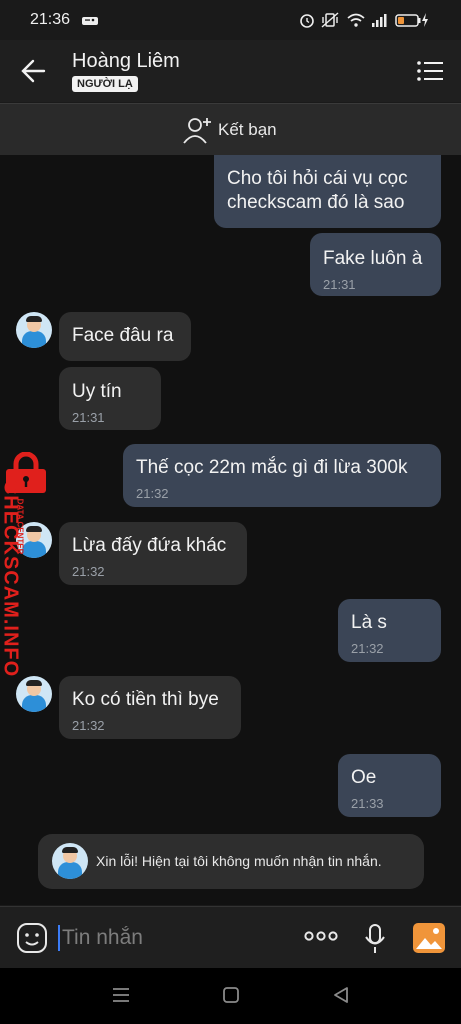 This screenshot has height=1024, width=461. I want to click on signal-icon, so click(379, 20).